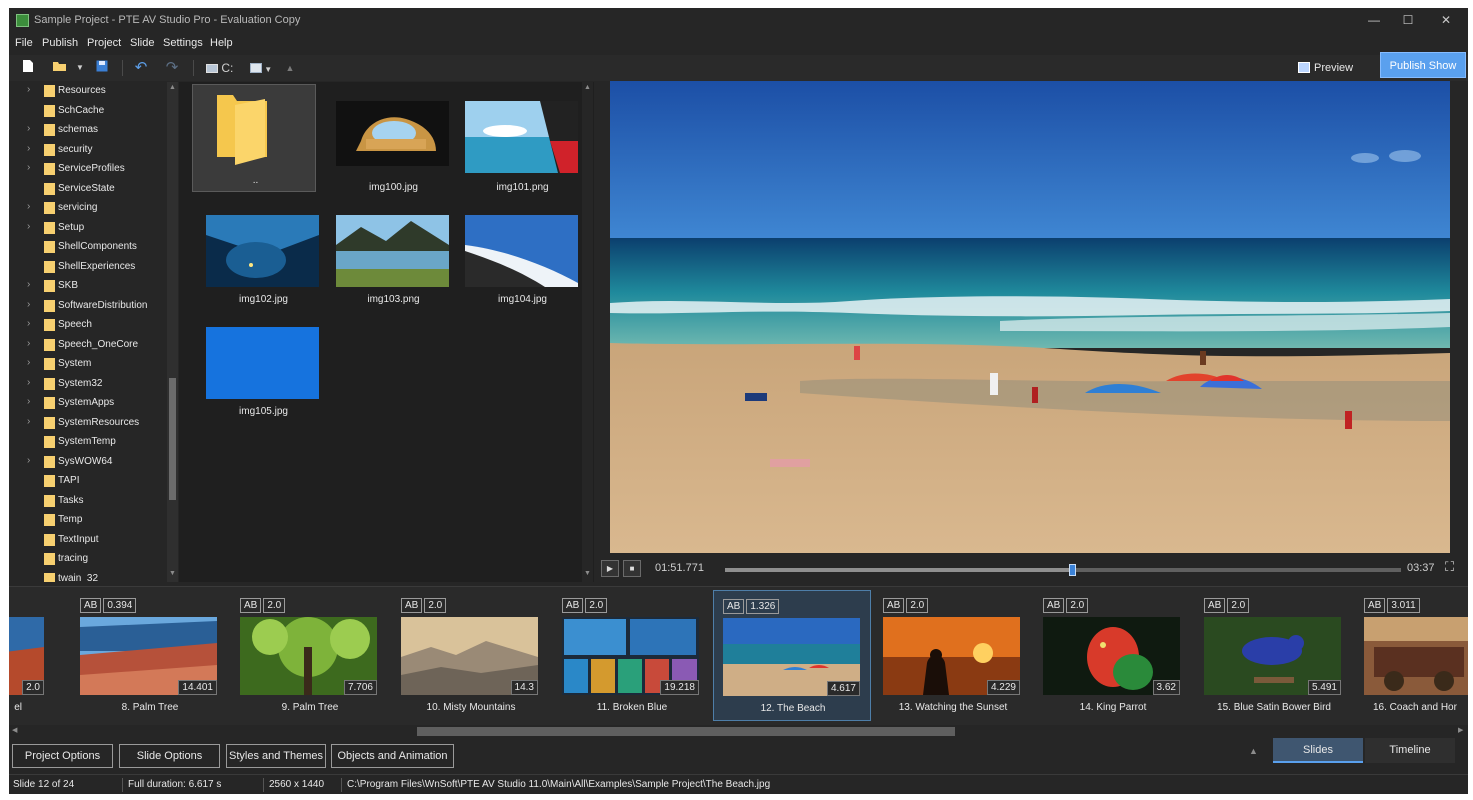 This screenshot has height=800, width=1473. I want to click on tree-item: tracing, so click(86, 559).